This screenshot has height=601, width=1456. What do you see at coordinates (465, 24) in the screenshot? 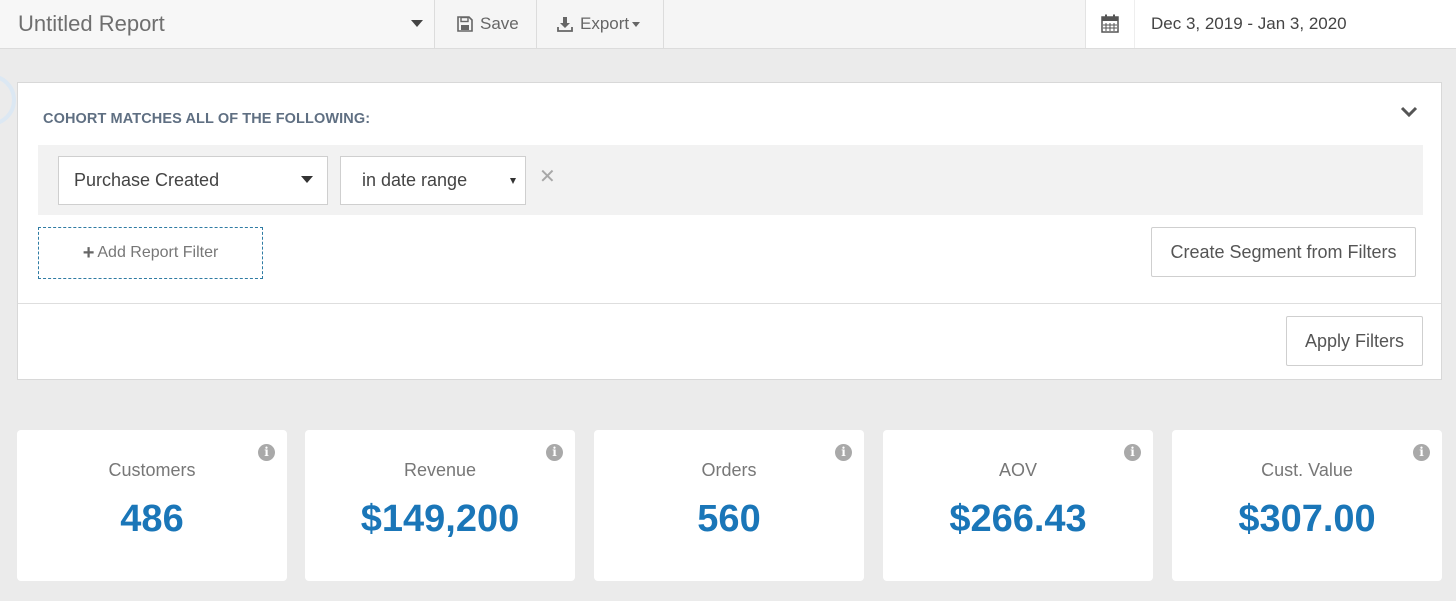
I see `floppy-disk-icon` at bounding box center [465, 24].